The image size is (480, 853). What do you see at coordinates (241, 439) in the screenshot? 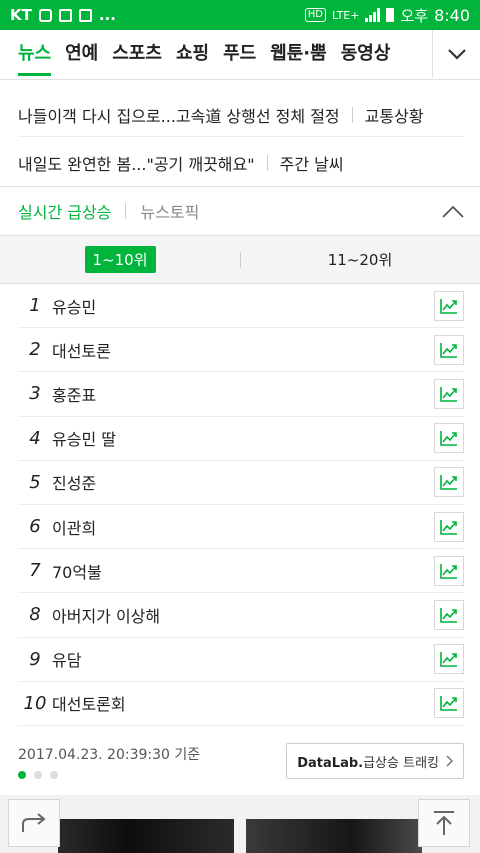
I see `rank-item: 4 유승민 딸` at bounding box center [241, 439].